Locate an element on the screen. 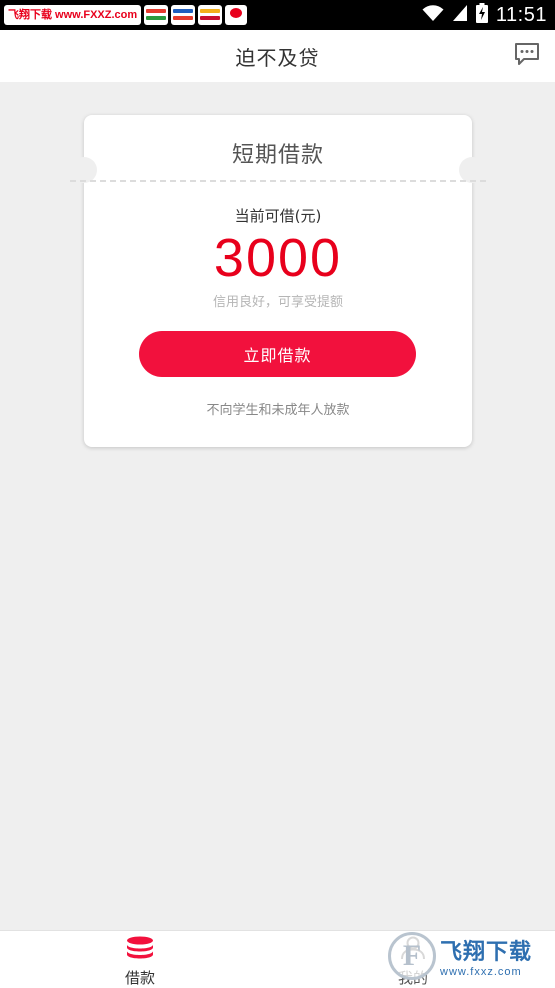 This screenshot has width=555, height=988. card-divider is located at coordinates (278, 181).